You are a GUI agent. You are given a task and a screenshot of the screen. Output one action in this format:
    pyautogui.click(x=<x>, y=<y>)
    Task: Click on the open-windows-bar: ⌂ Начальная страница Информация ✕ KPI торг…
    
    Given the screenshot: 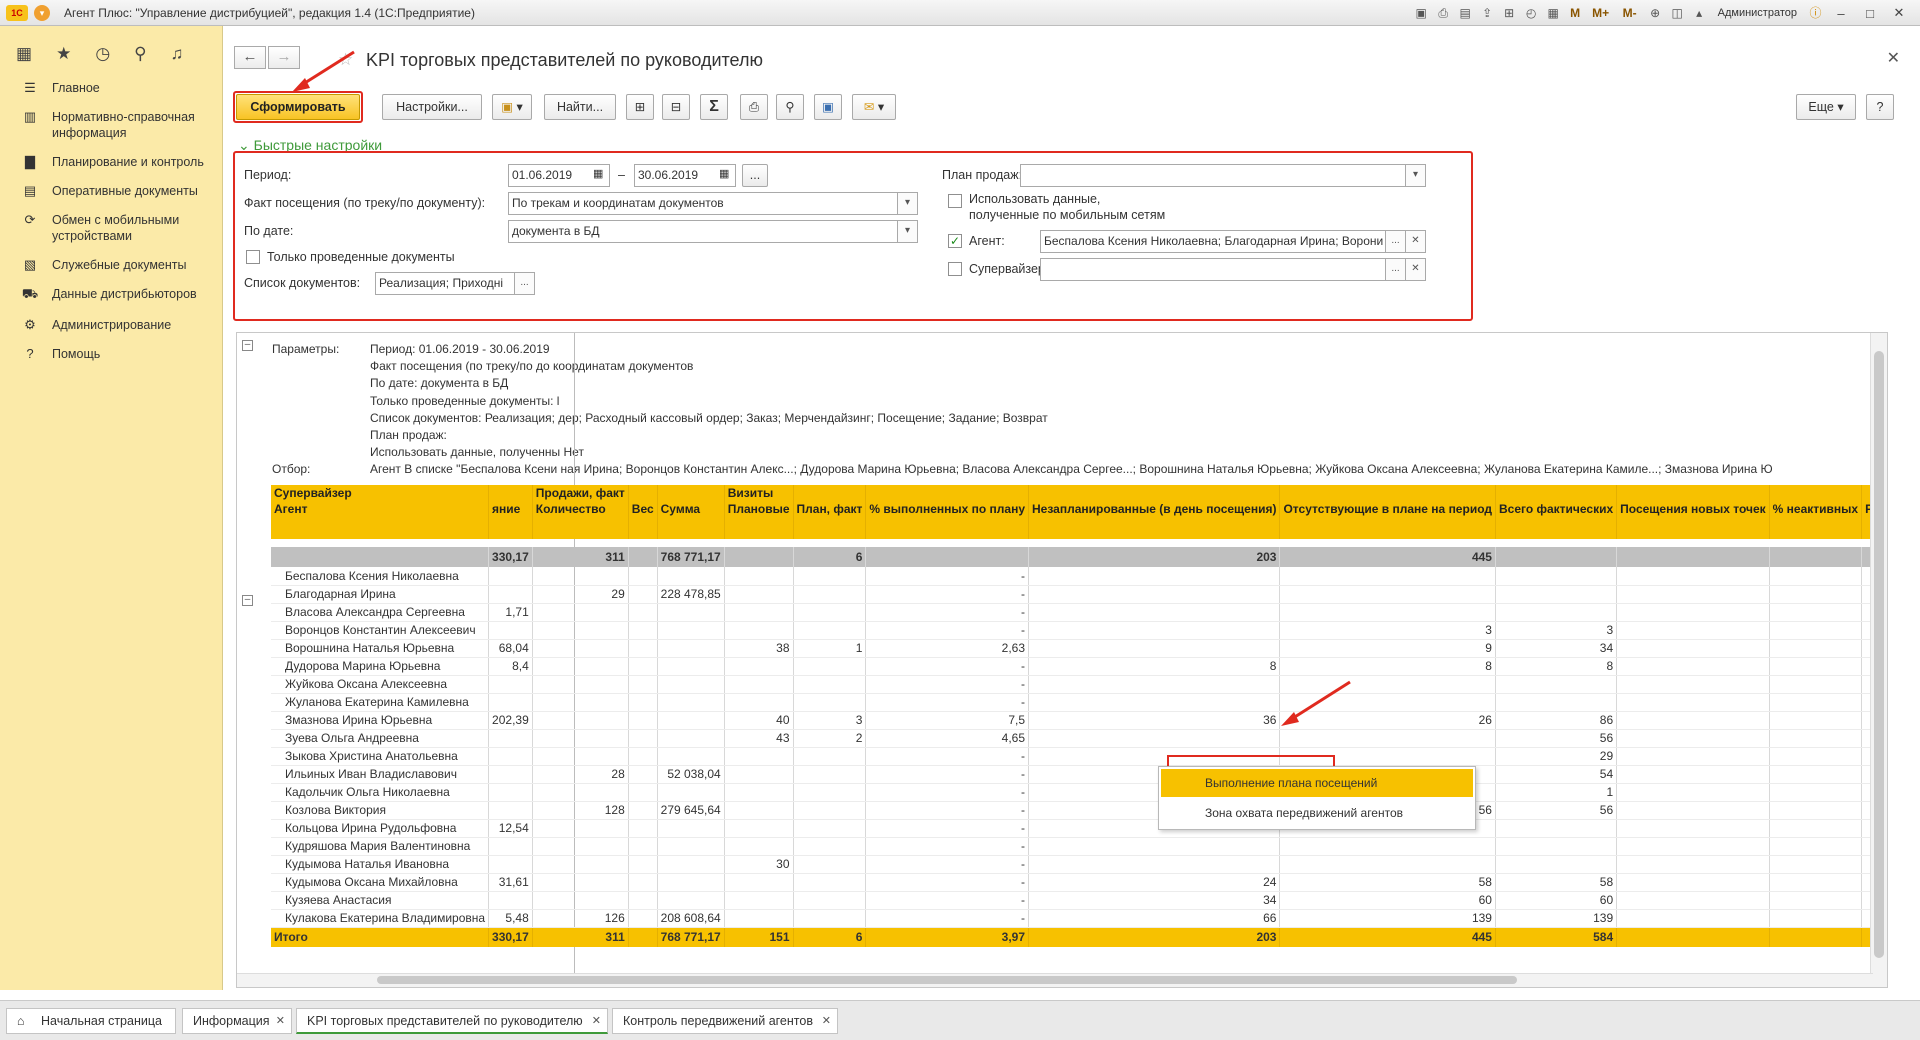 What is the action you would take?
    pyautogui.click(x=960, y=1020)
    